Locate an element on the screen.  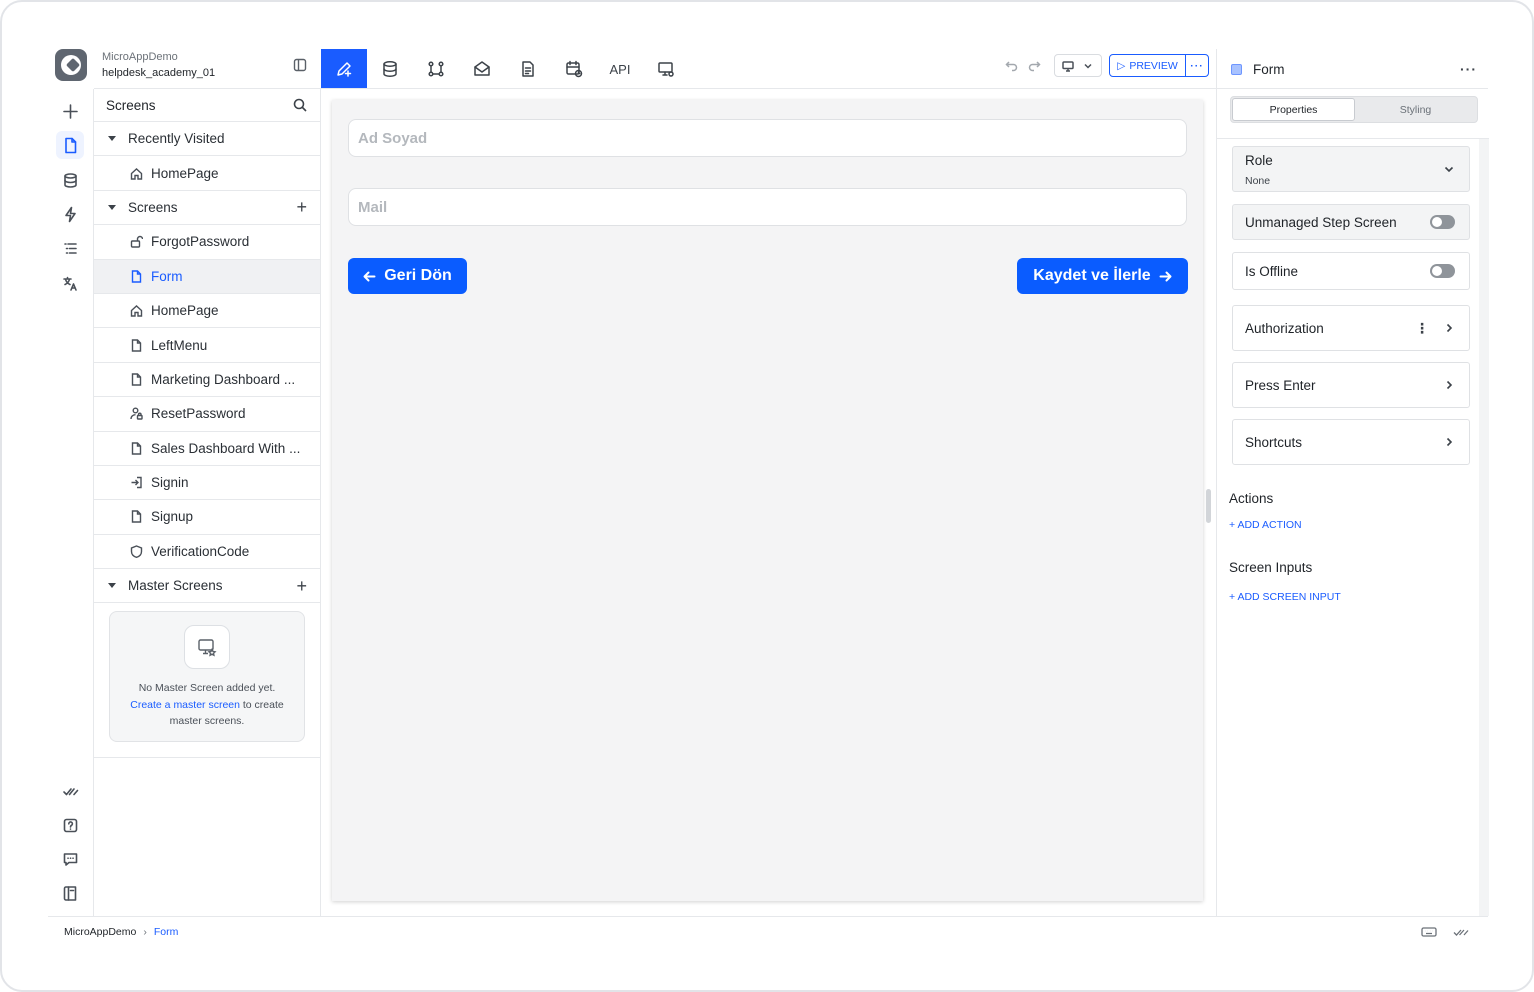
form-icon is located at coordinates (1236, 69).